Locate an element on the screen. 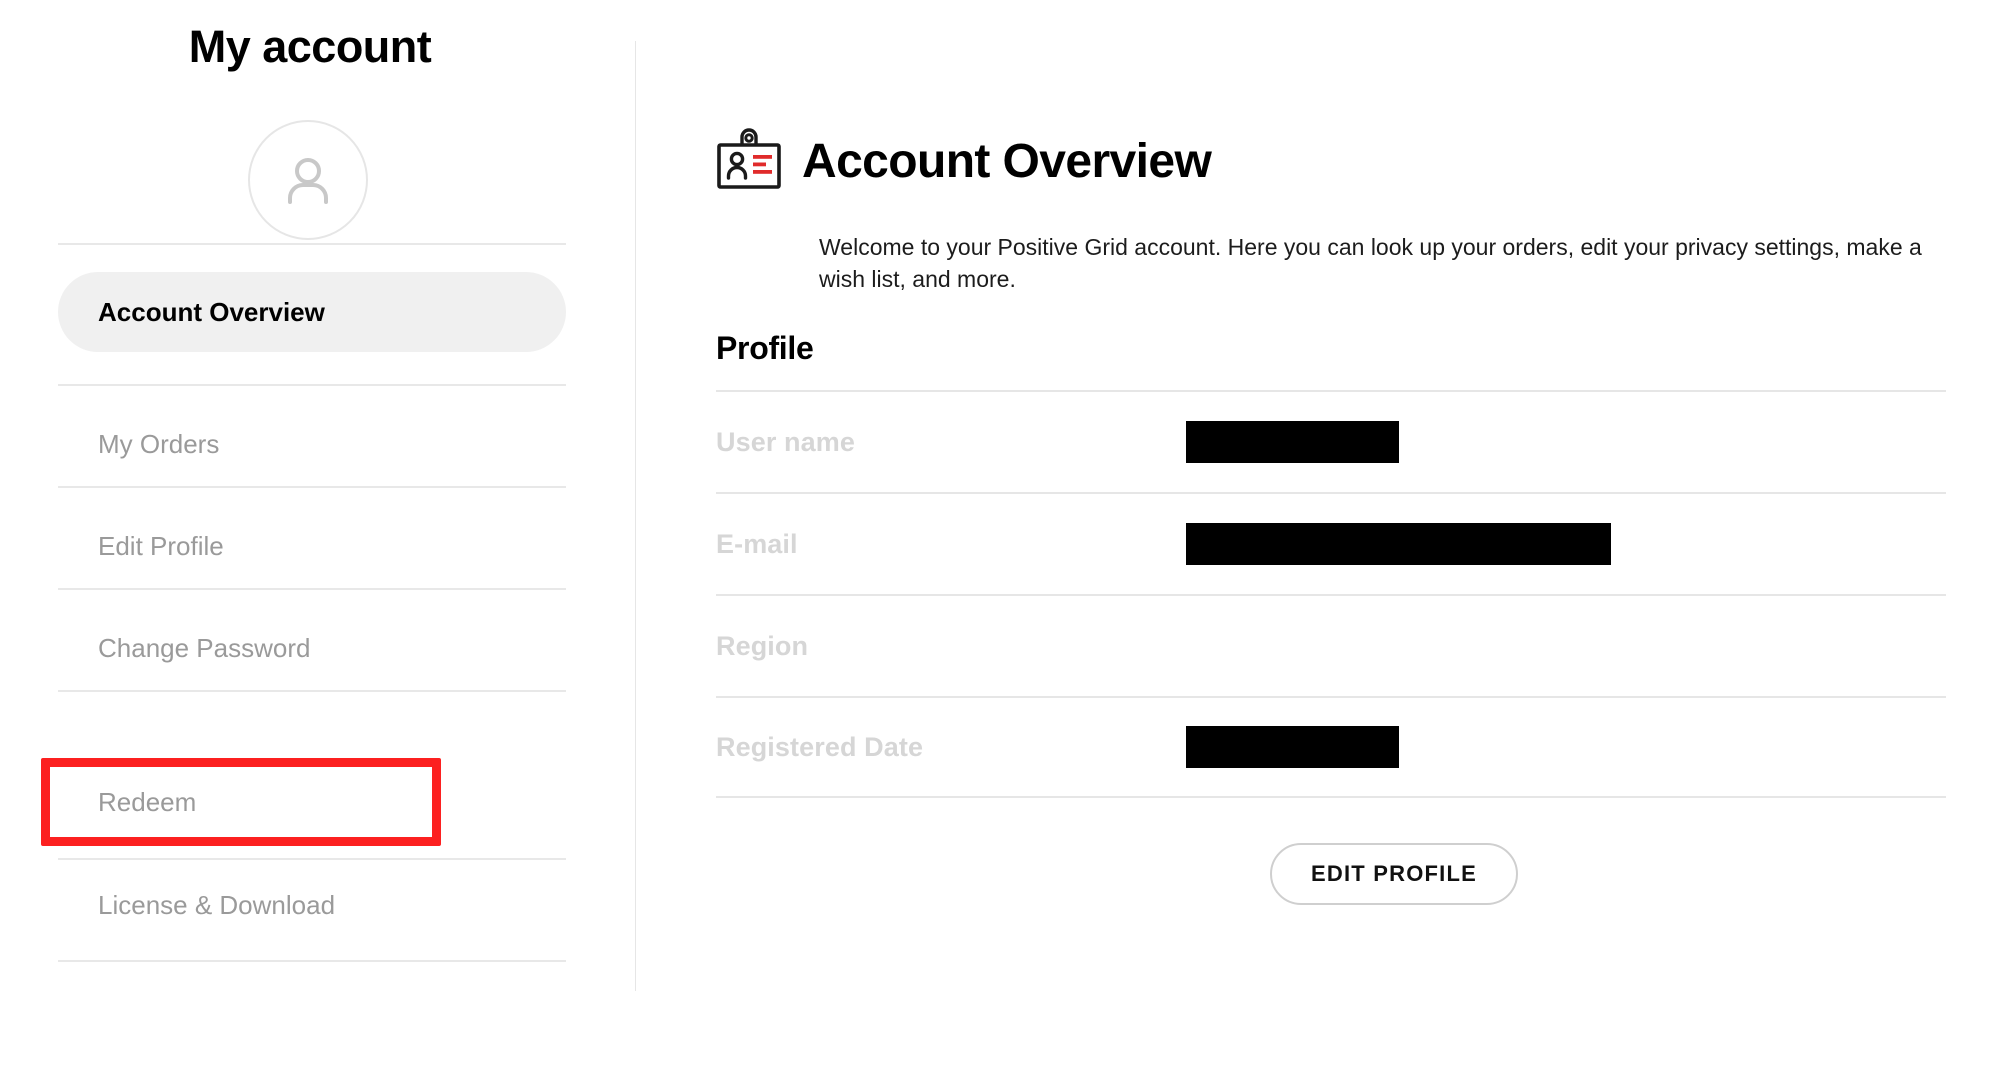  table-row: Registered Date is located at coordinates (1331, 747).